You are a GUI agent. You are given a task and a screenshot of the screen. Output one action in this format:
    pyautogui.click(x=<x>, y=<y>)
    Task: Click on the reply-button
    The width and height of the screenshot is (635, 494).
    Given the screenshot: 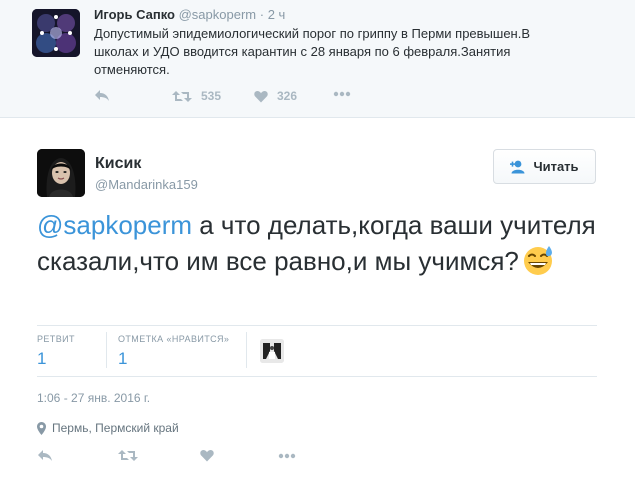 What is the action you would take?
    pyautogui.click(x=45, y=455)
    